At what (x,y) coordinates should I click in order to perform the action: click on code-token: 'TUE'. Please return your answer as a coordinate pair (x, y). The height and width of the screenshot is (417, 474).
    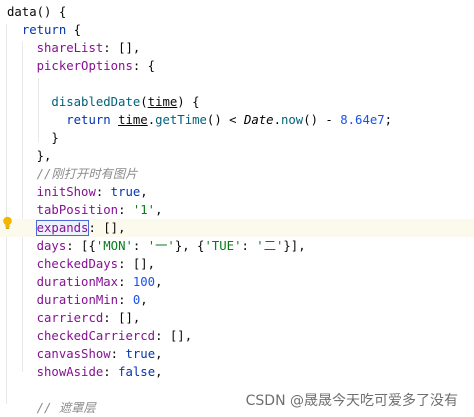
    Looking at the image, I should click on (223, 246).